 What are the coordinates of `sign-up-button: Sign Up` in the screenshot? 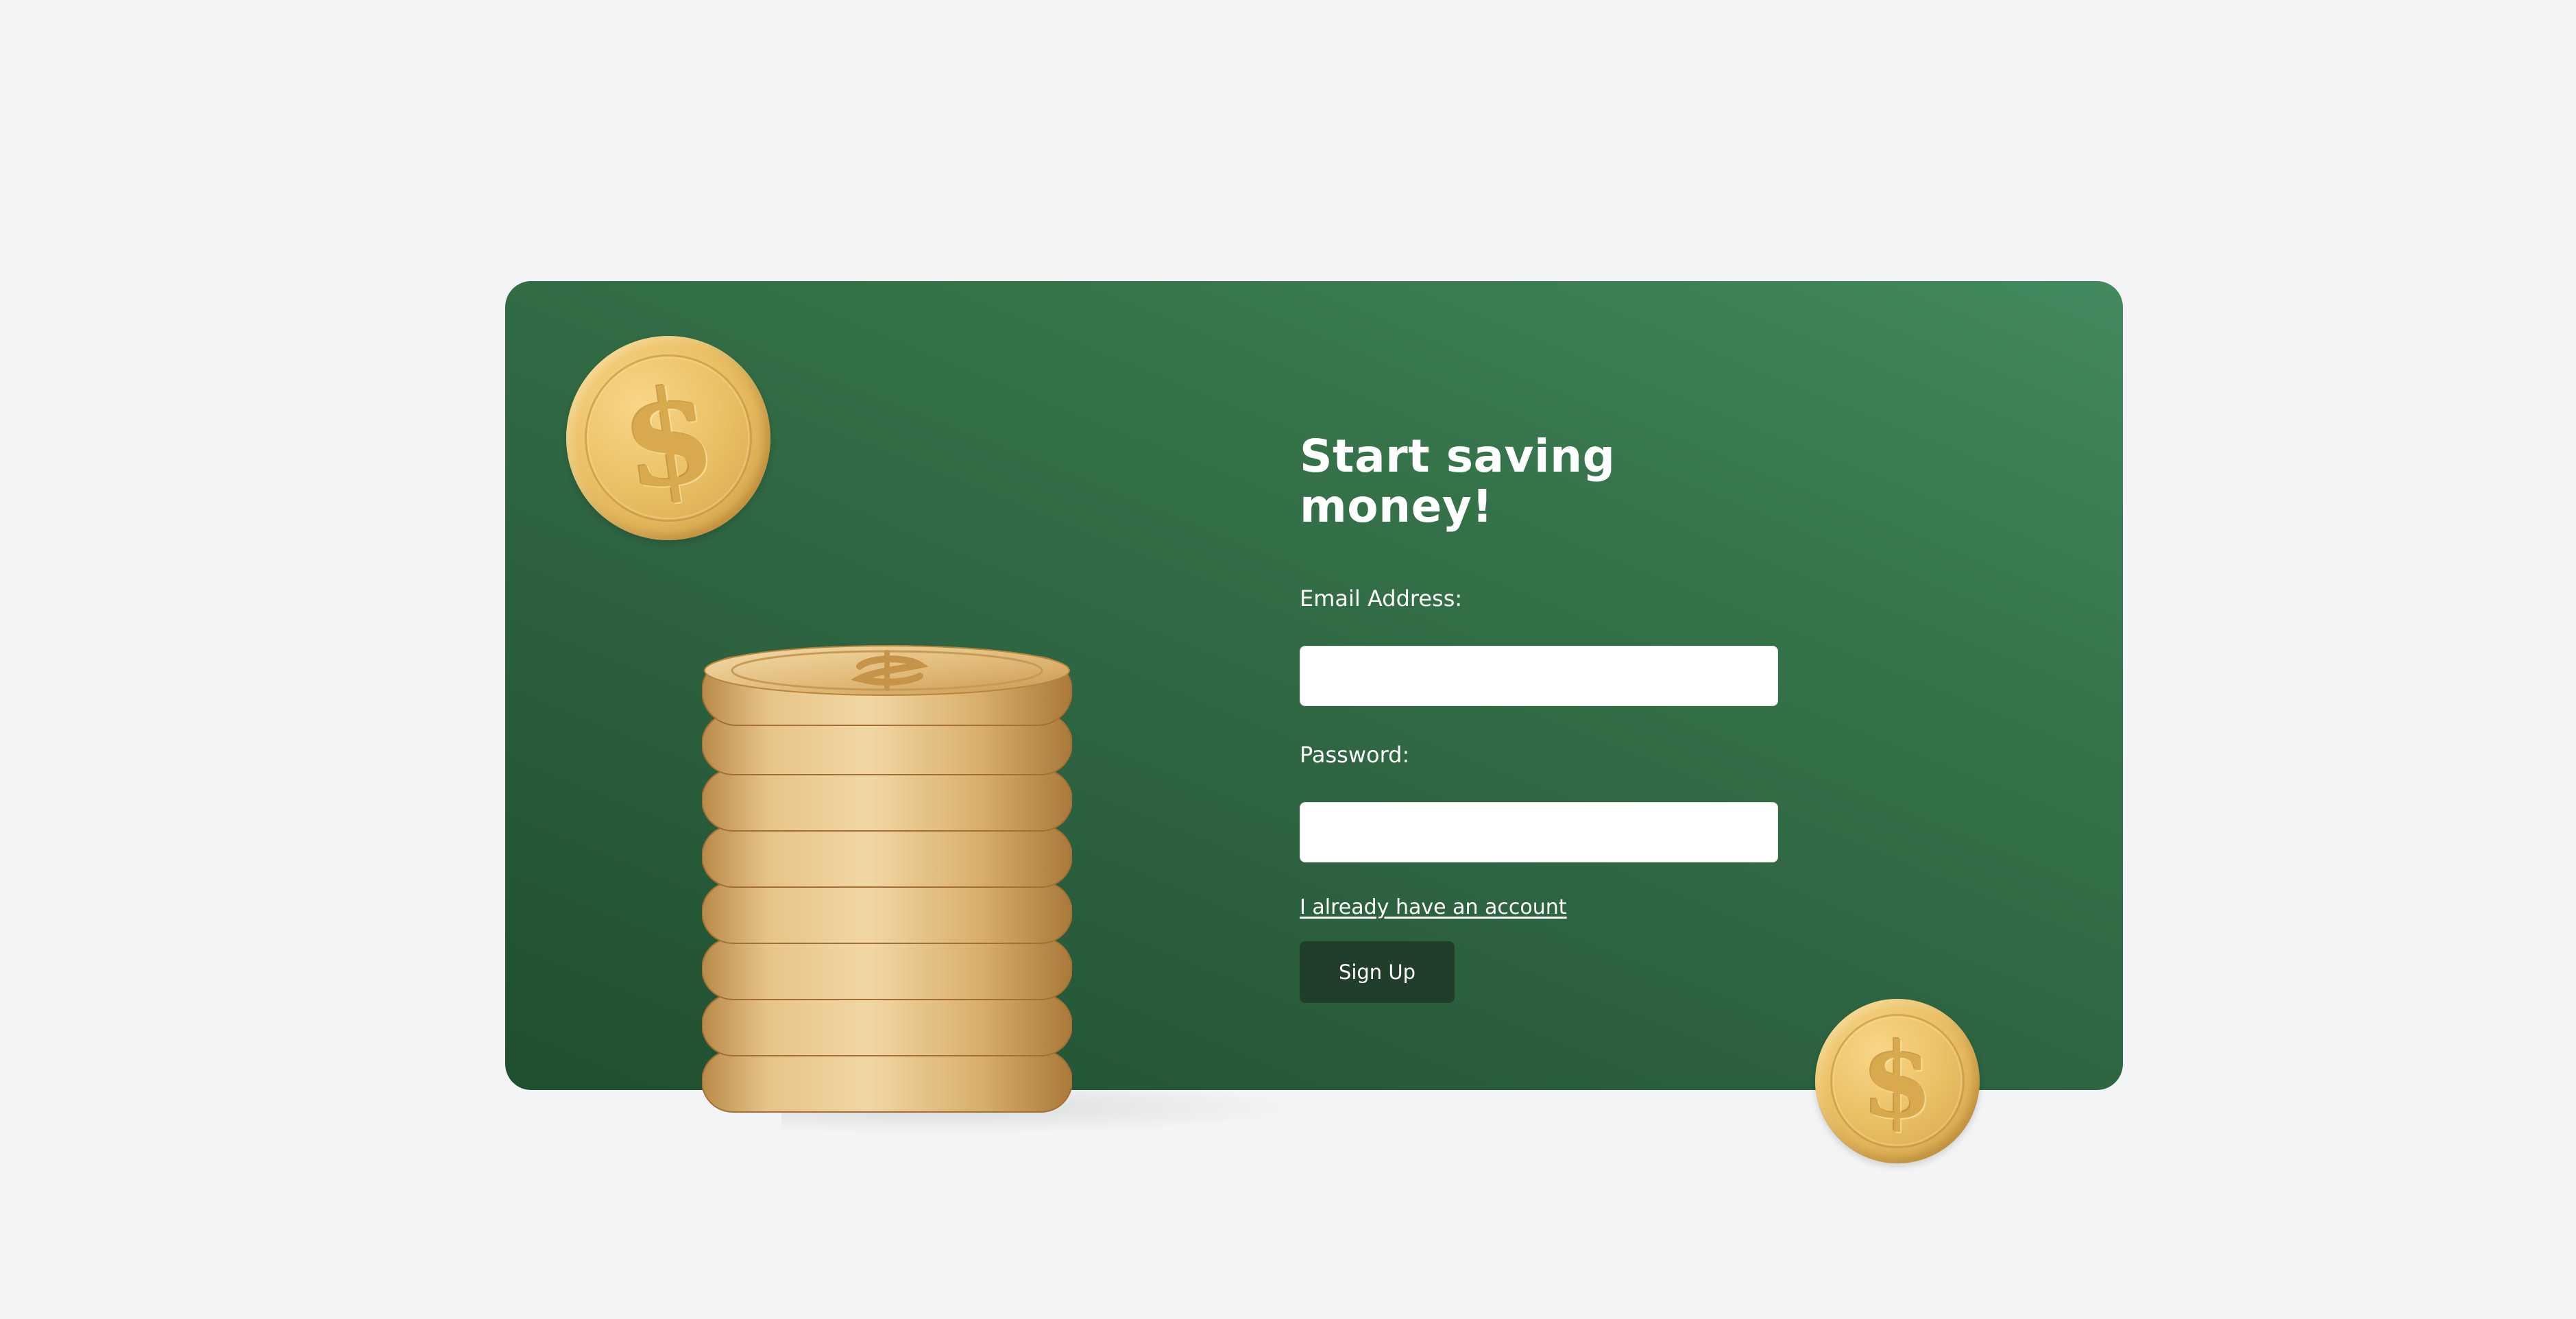 It's located at (1377, 972).